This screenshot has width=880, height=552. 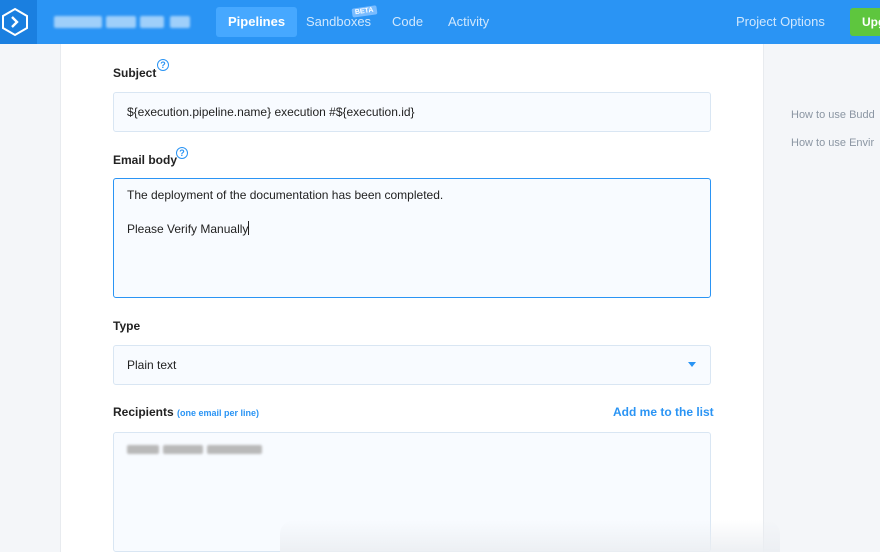 What do you see at coordinates (780, 22) in the screenshot?
I see `project-options-link: Project Options` at bounding box center [780, 22].